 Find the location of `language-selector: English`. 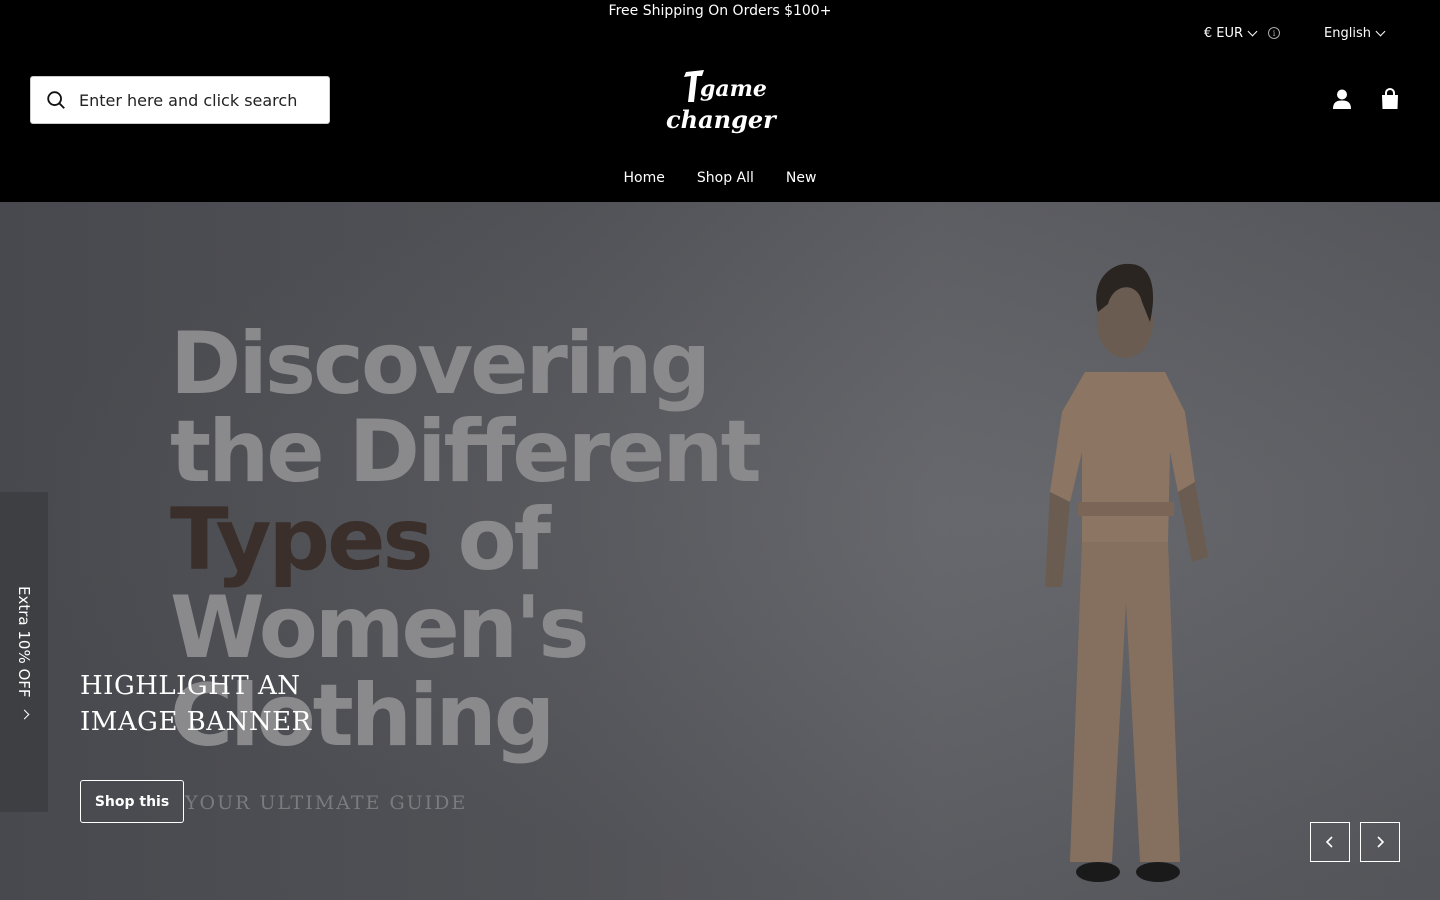

language-selector: English is located at coordinates (1355, 33).